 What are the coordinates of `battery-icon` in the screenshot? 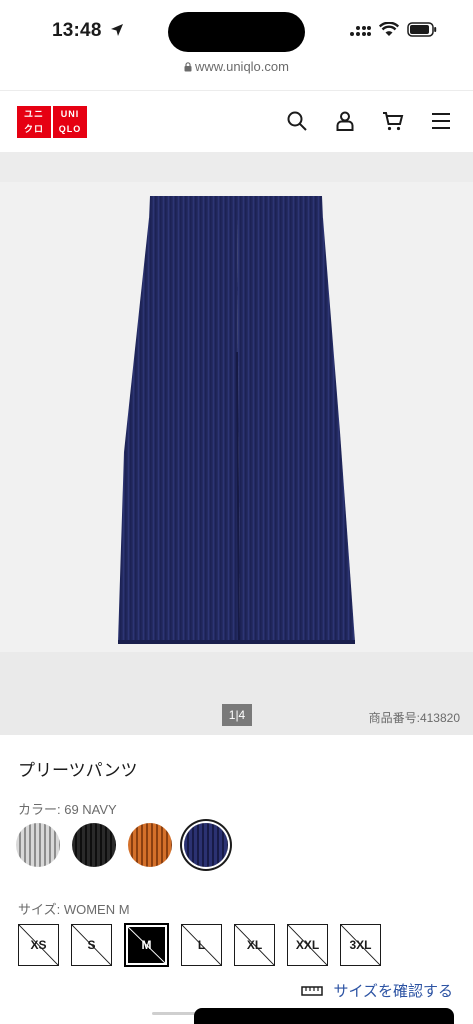 It's located at (422, 29).